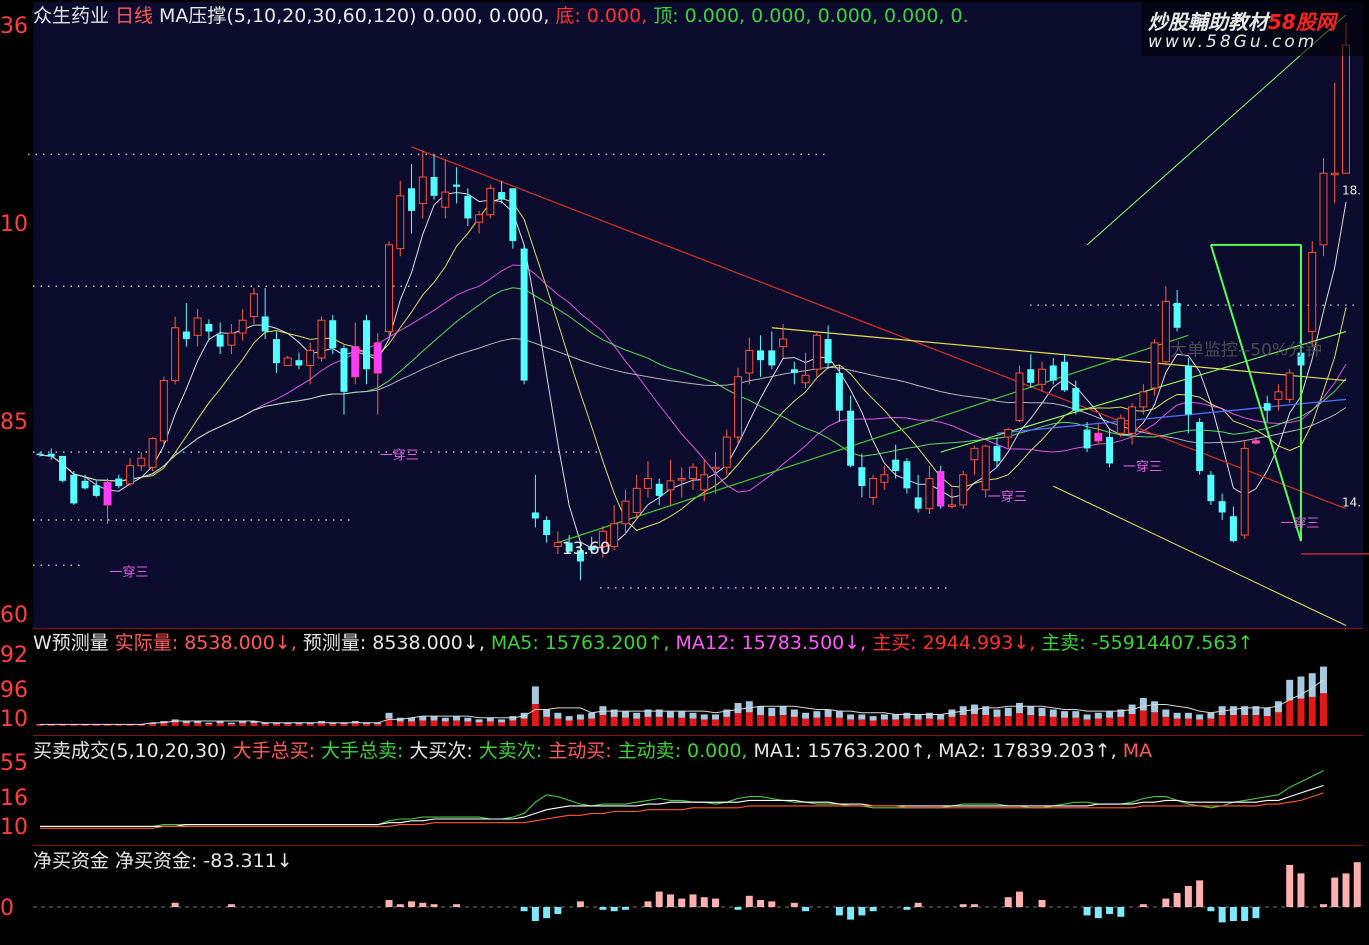  Describe the element at coordinates (586, 549) in the screenshot. I see `low-price-label: 13.60` at that location.